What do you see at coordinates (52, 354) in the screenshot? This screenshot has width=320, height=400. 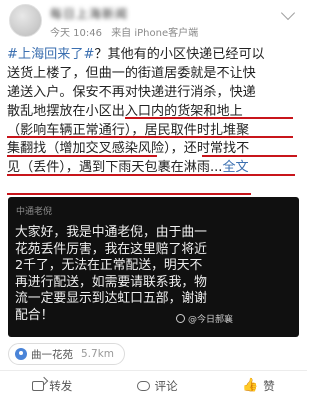 I see `location-name: 曲一花苑` at bounding box center [52, 354].